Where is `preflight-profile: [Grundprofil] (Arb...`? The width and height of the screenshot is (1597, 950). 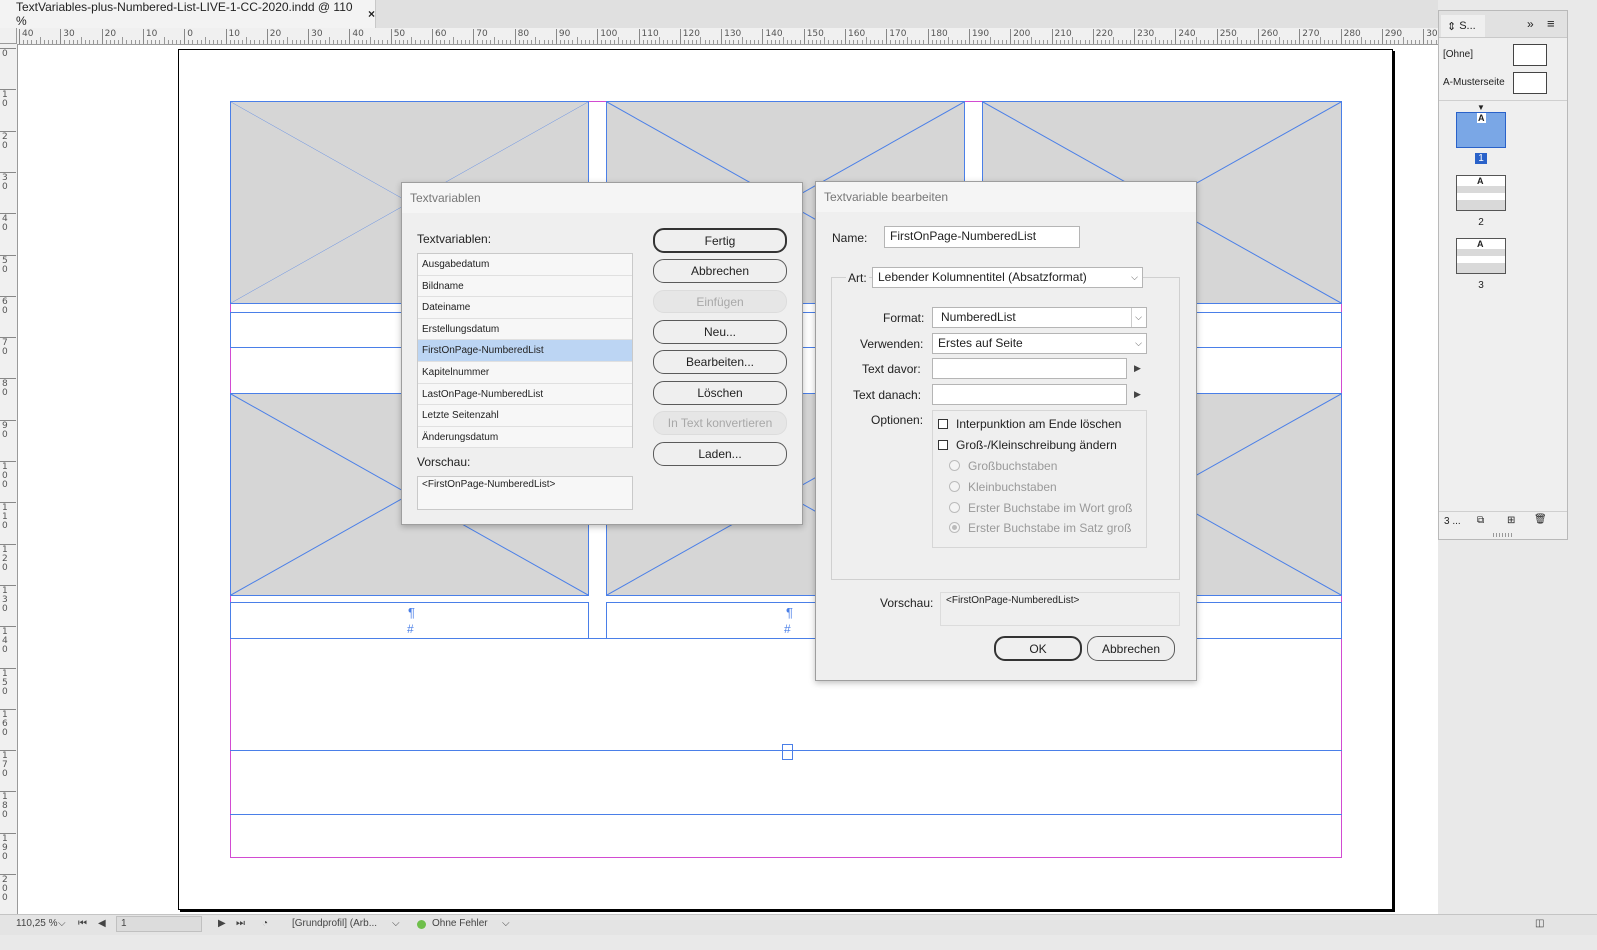
preflight-profile: [Grundprofil] (Arb... is located at coordinates (334, 923).